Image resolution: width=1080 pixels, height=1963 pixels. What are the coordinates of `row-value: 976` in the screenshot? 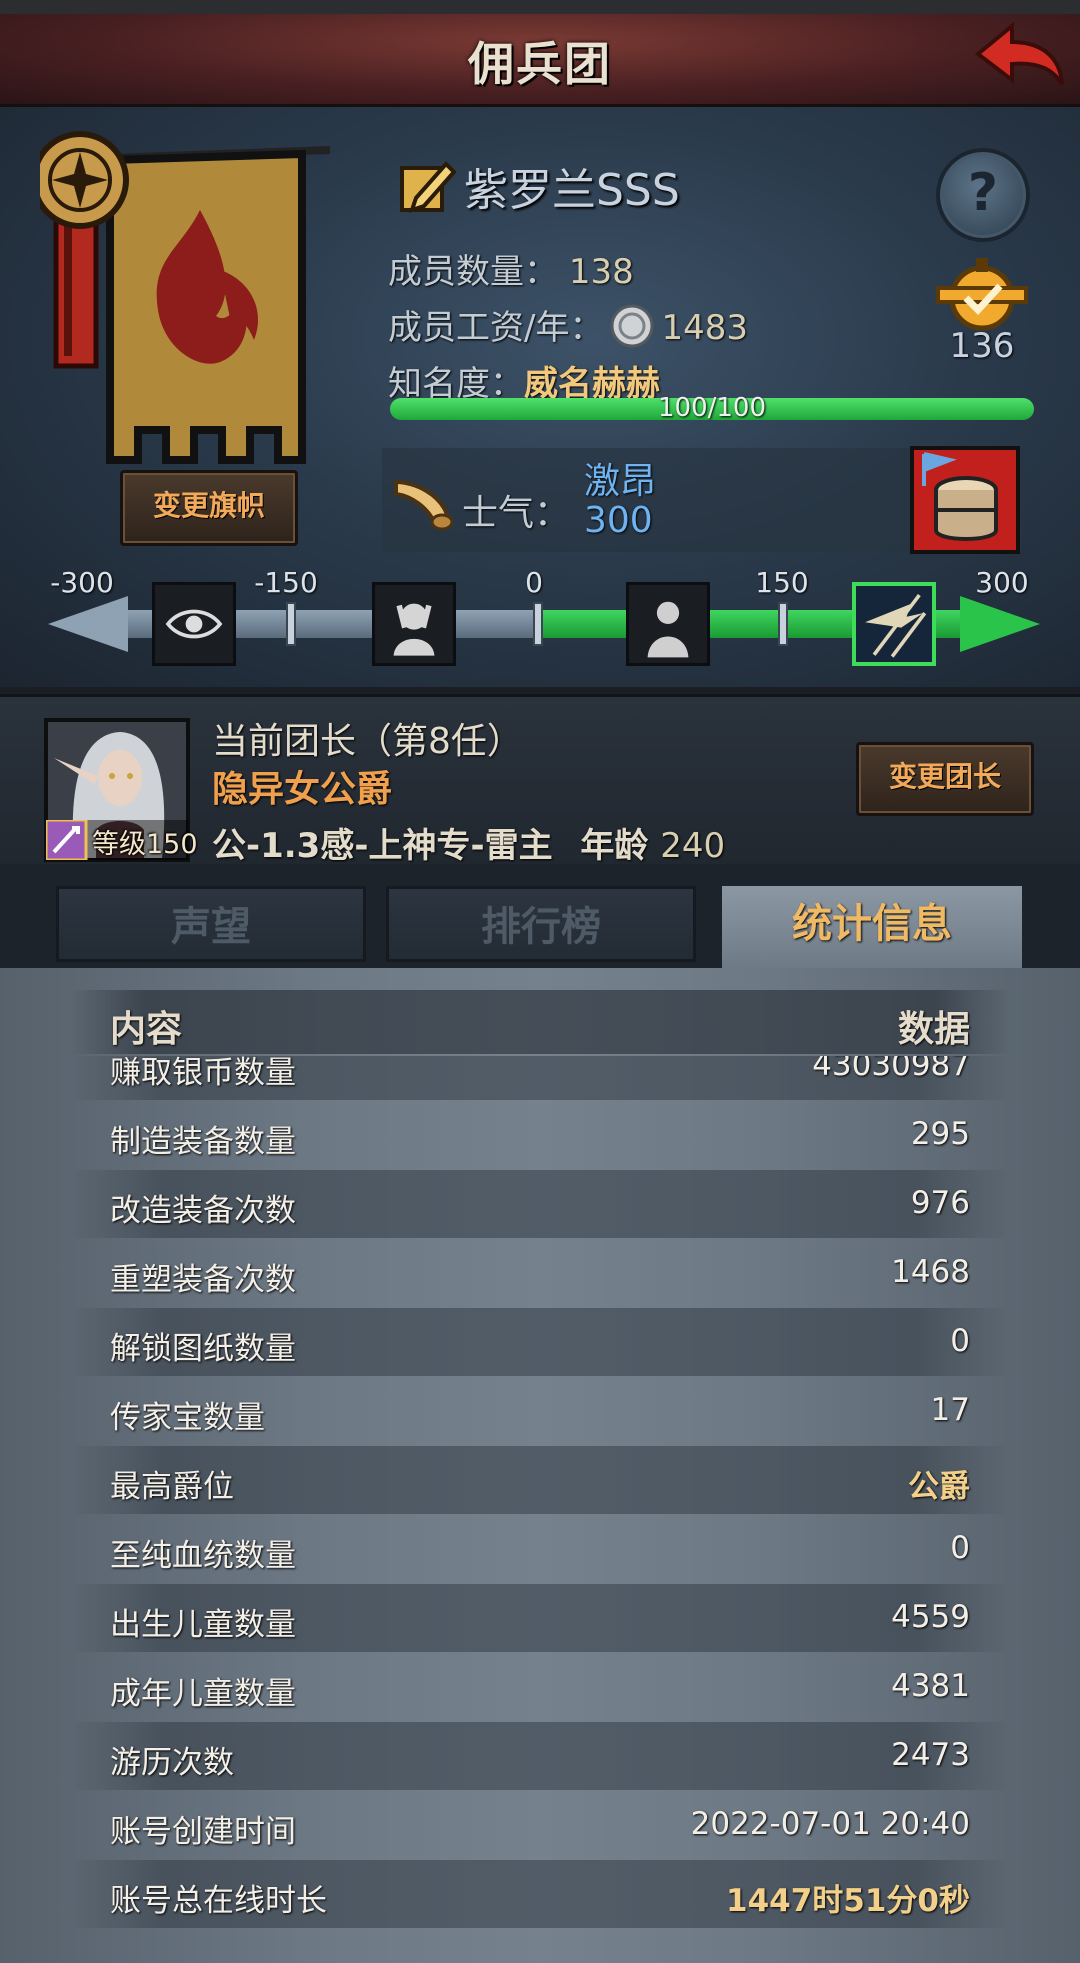 It's located at (940, 1203).